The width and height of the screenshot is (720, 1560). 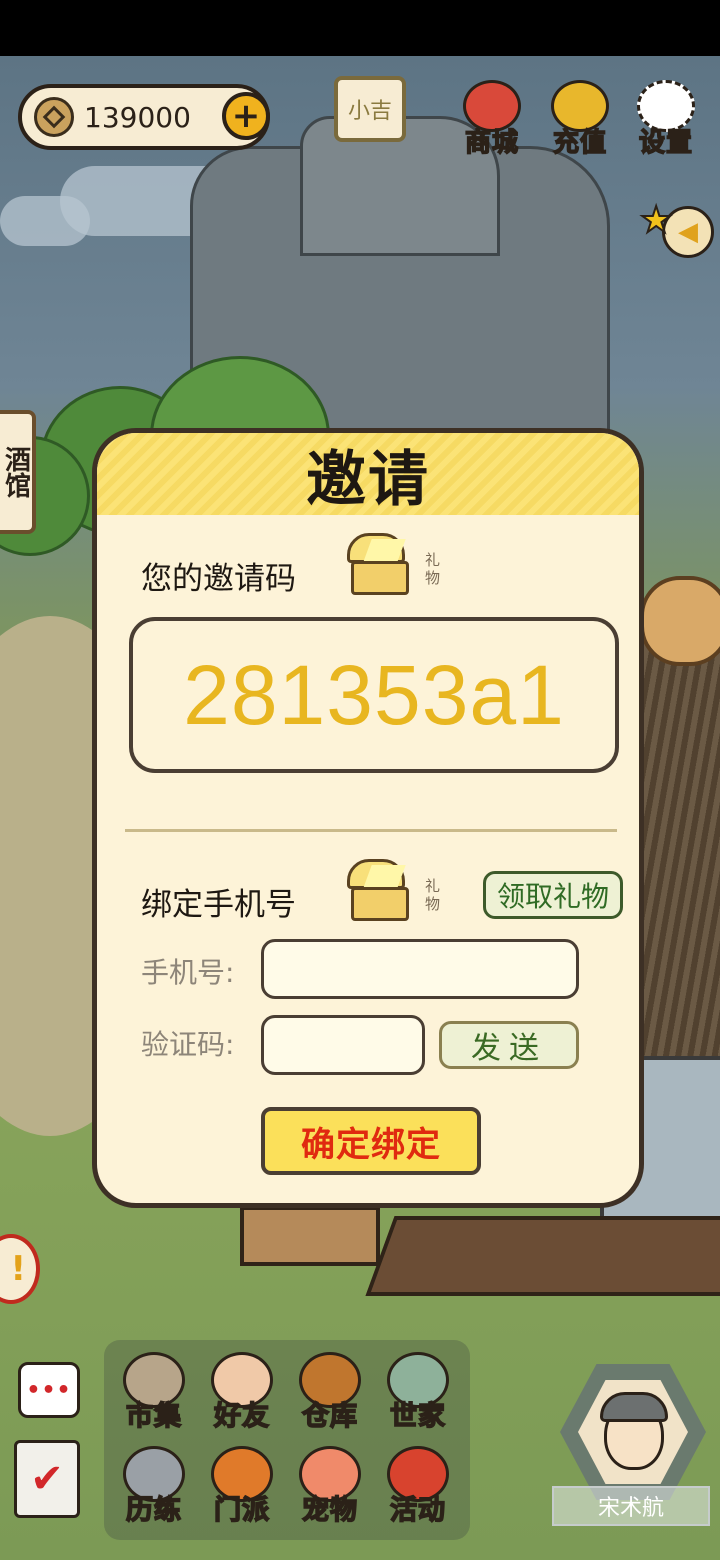 I want to click on dock-label: 好友, so click(x=241, y=1416).